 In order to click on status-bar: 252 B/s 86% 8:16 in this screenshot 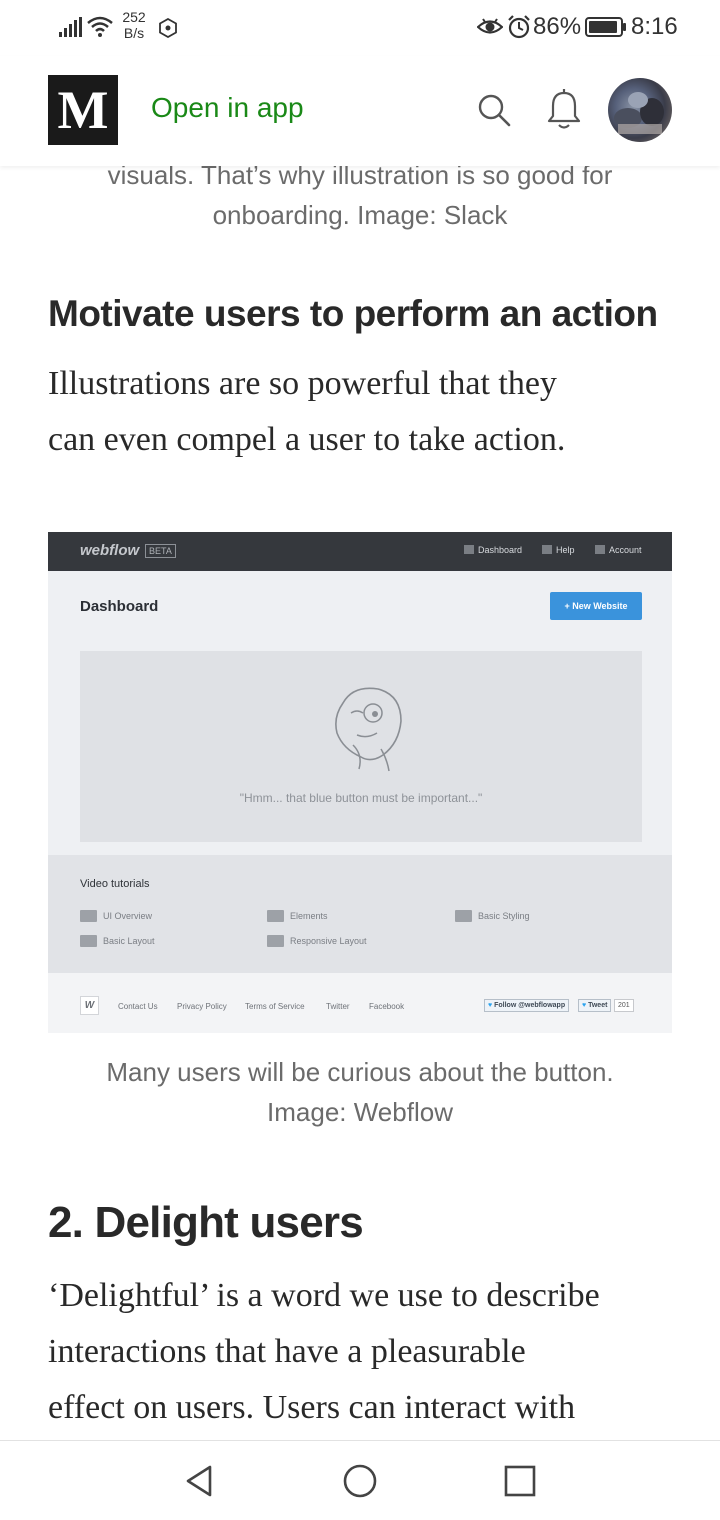, I will do `click(360, 28)`.